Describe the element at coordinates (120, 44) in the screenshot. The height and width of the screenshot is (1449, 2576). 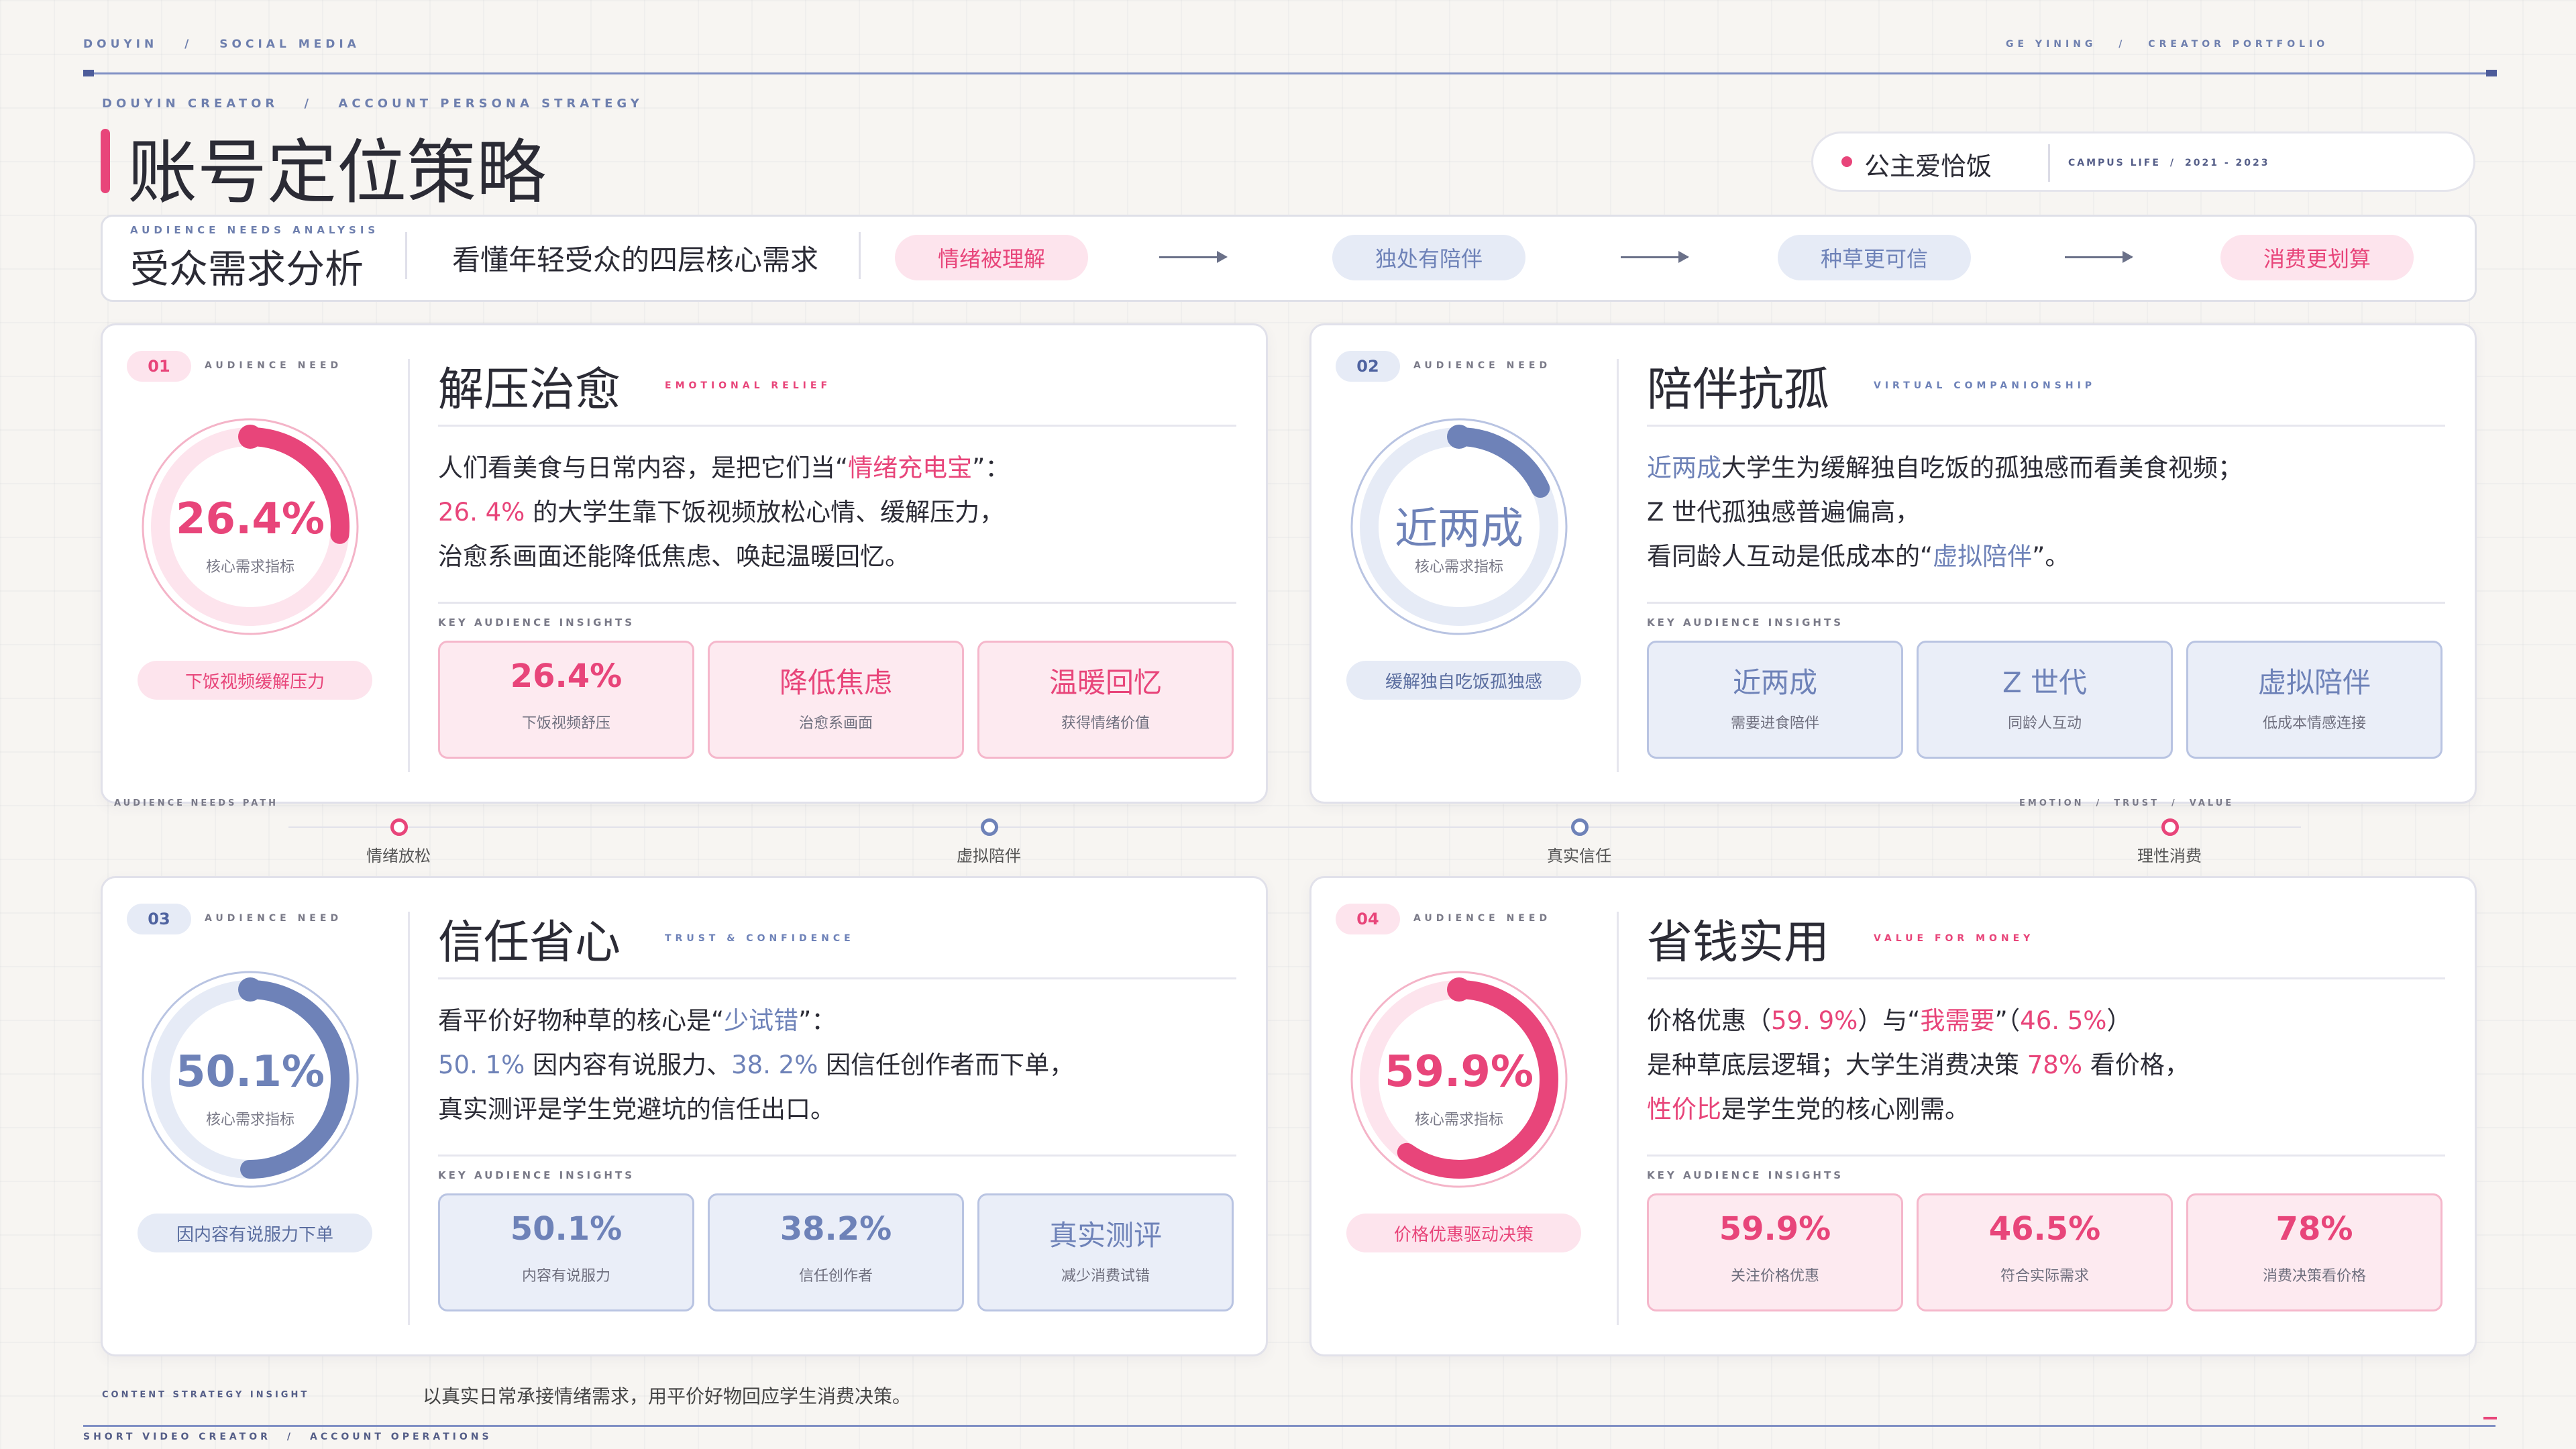
I see `nav-douyin: DOUYIN` at that location.